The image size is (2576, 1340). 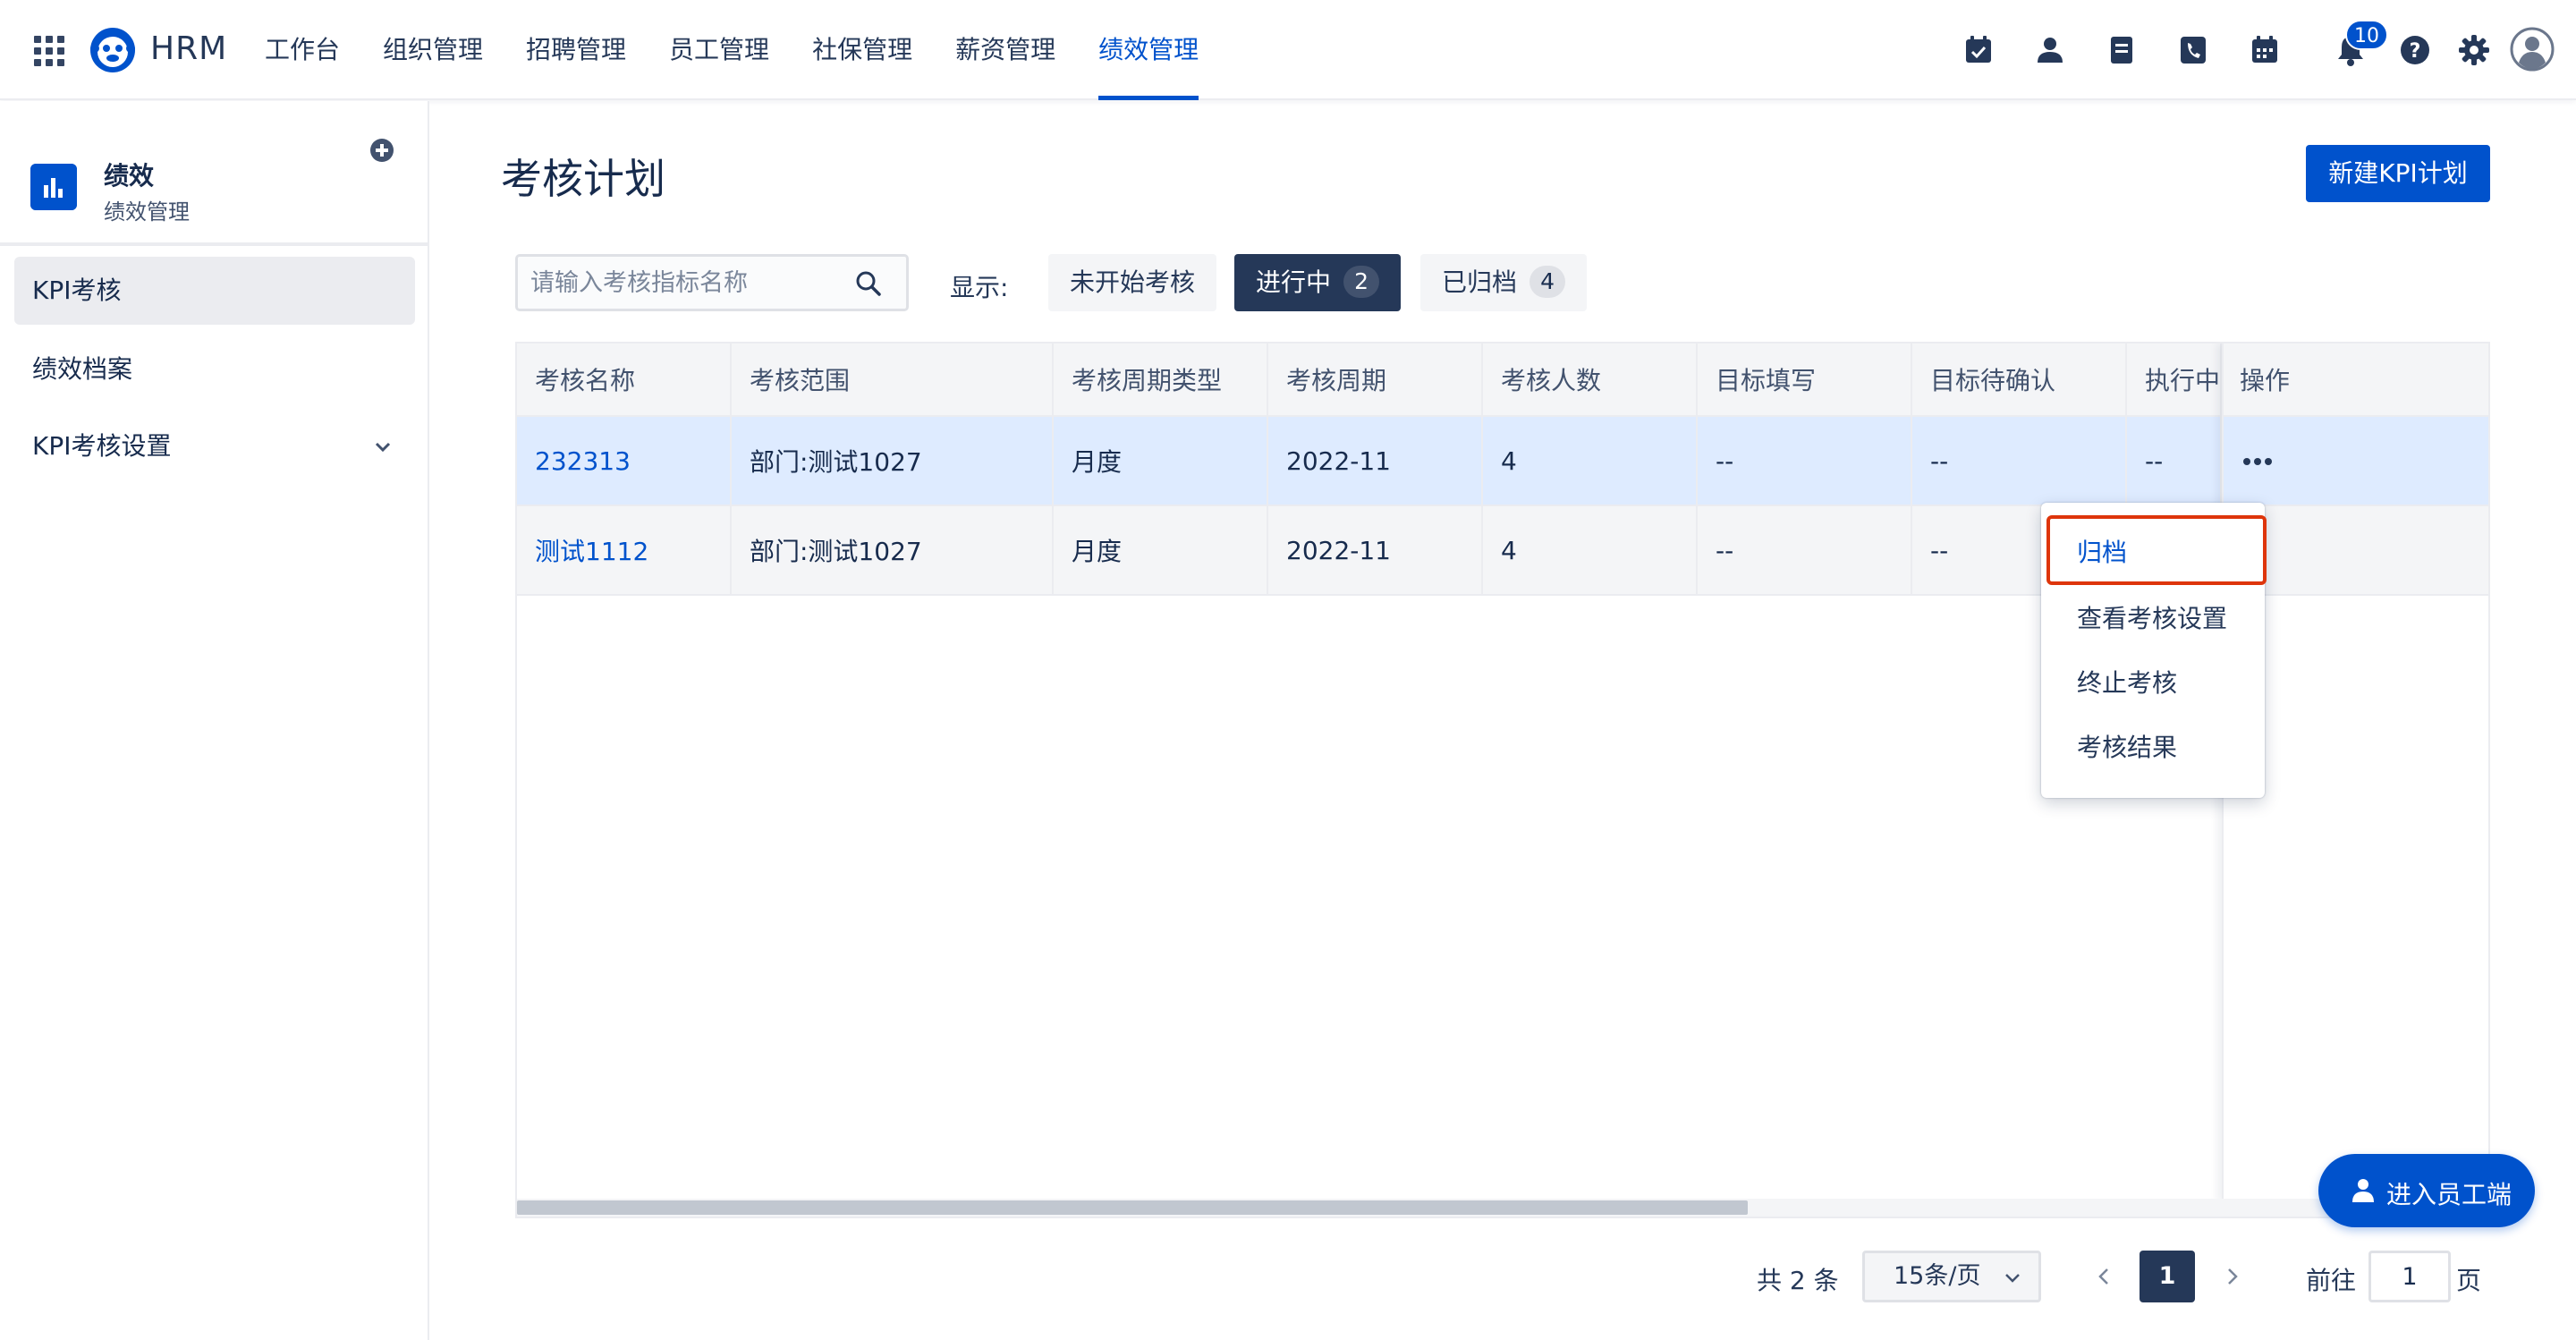 I want to click on filter-in-progress: 进行中 2, so click(x=1318, y=282).